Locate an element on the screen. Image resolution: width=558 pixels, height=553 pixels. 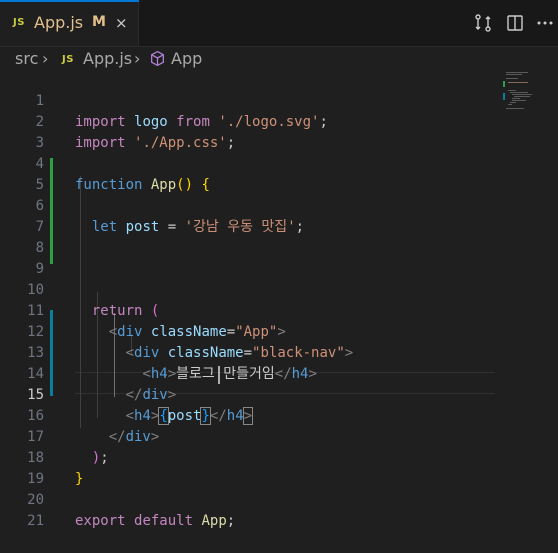
code-line: 2 import './App.css'; is located at coordinates (279, 121).